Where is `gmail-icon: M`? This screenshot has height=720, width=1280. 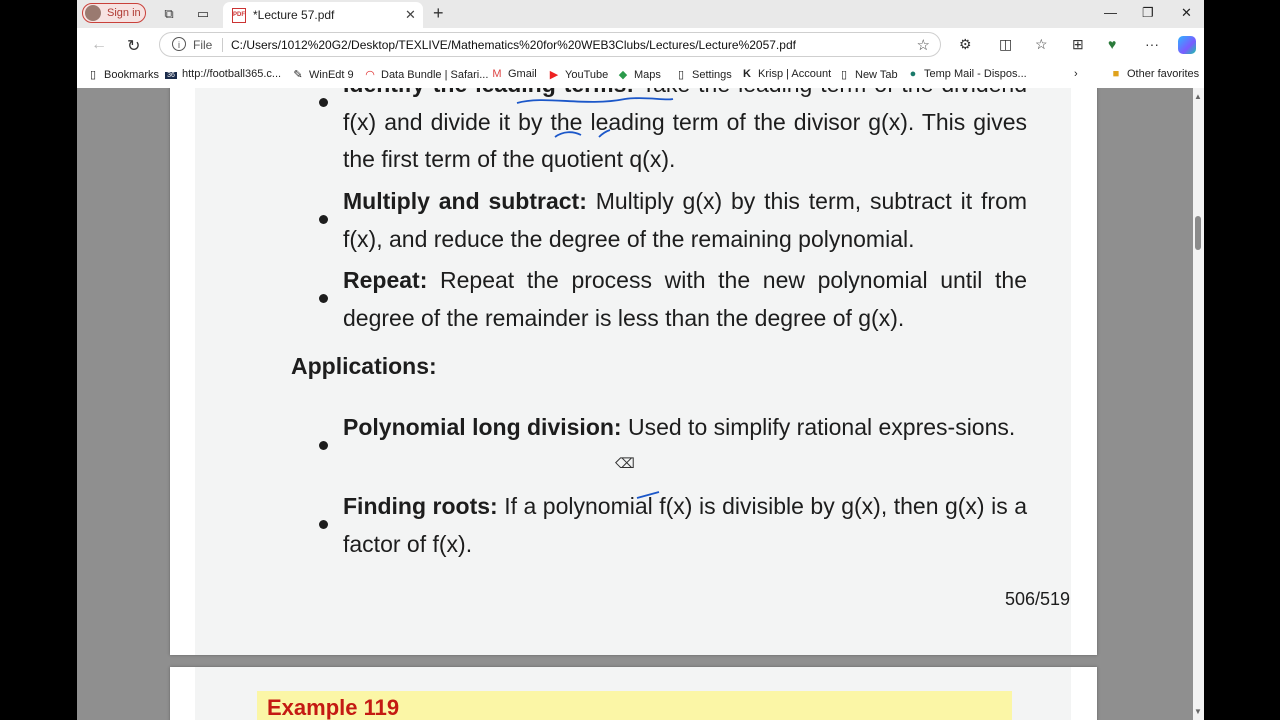 gmail-icon: M is located at coordinates (497, 74).